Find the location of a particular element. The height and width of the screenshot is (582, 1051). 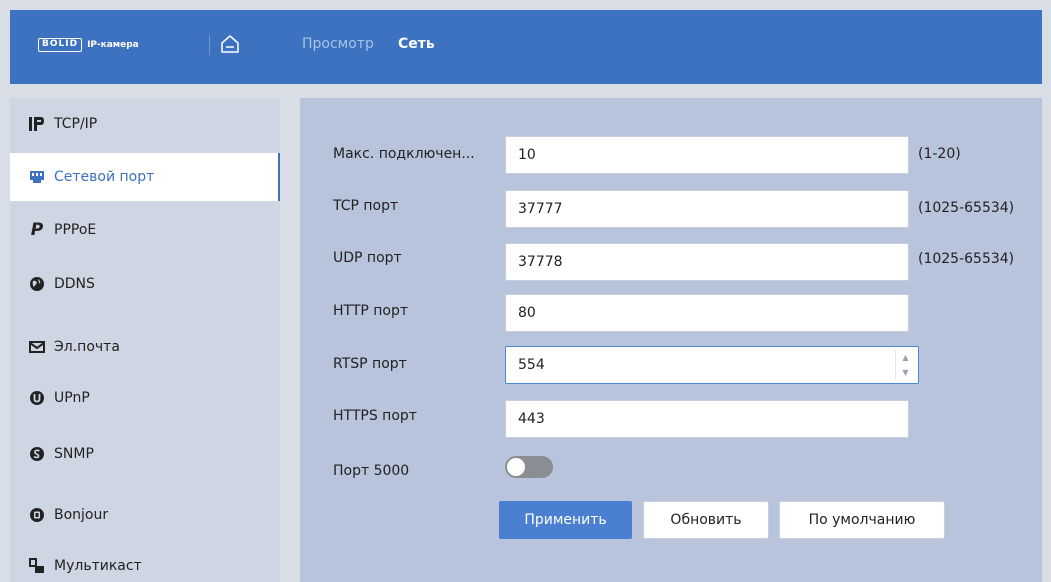

mail-icon is located at coordinates (37, 347).